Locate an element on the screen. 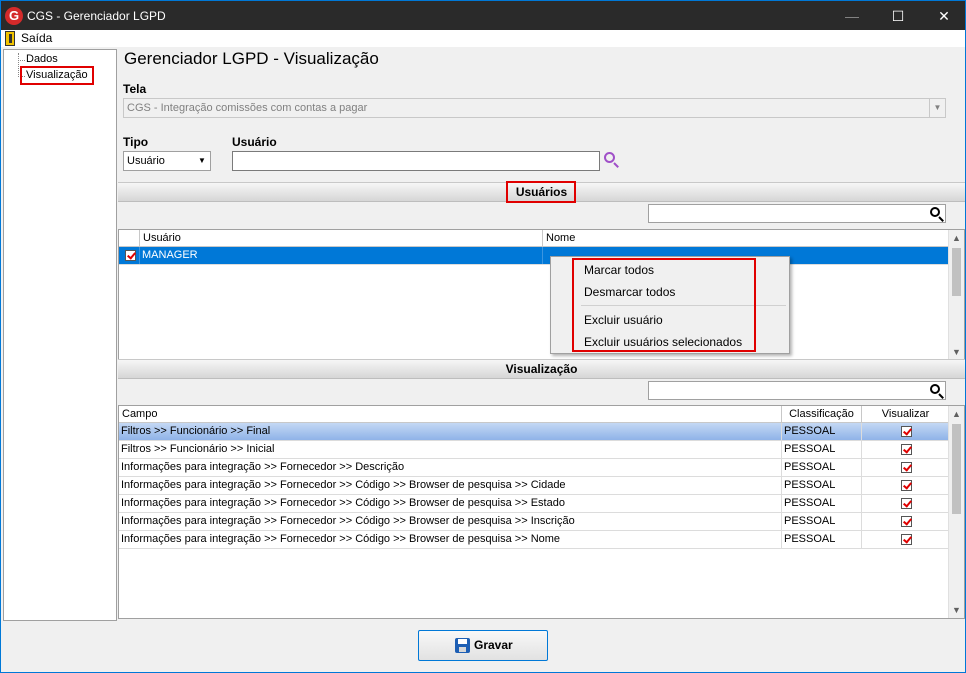 This screenshot has height=673, width=966. visualizacao-section-title: Visualização is located at coordinates (541, 369).